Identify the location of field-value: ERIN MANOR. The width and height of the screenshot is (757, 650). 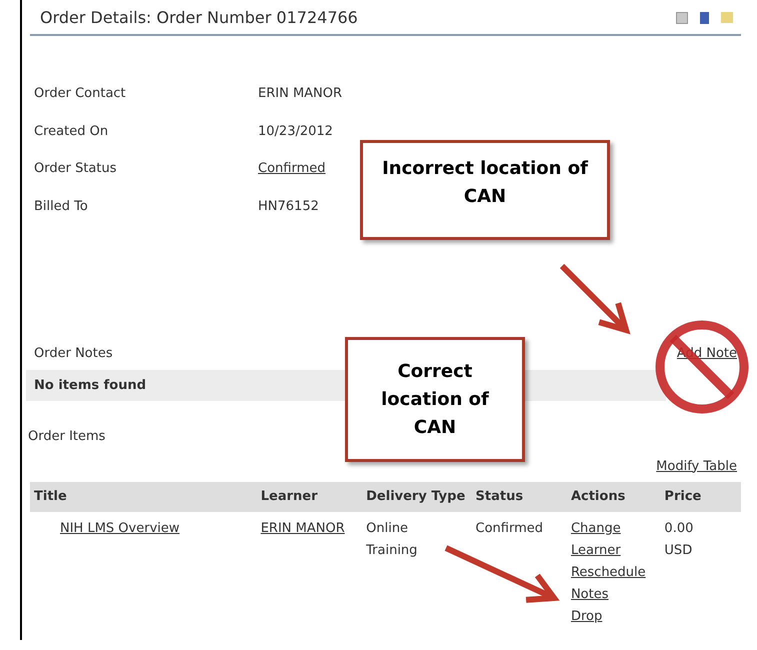
(300, 94).